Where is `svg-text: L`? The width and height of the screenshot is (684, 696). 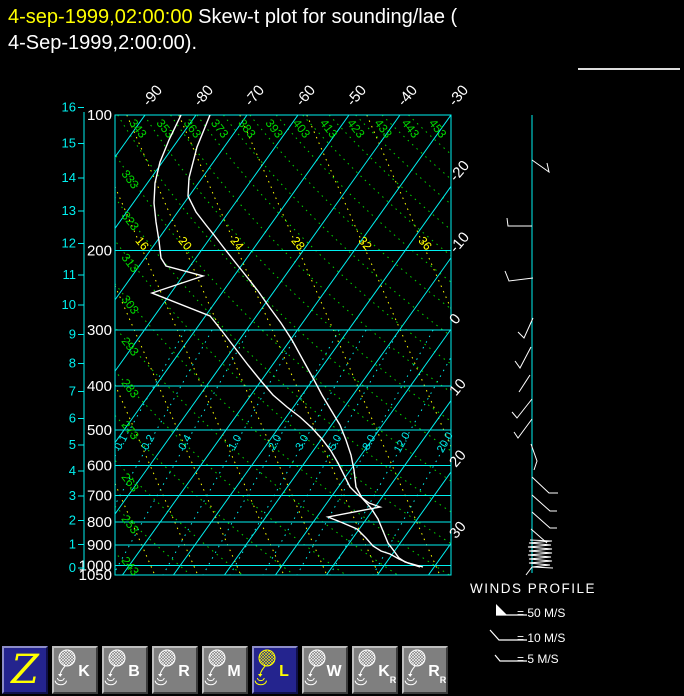
svg-text: L is located at coordinates (284, 671).